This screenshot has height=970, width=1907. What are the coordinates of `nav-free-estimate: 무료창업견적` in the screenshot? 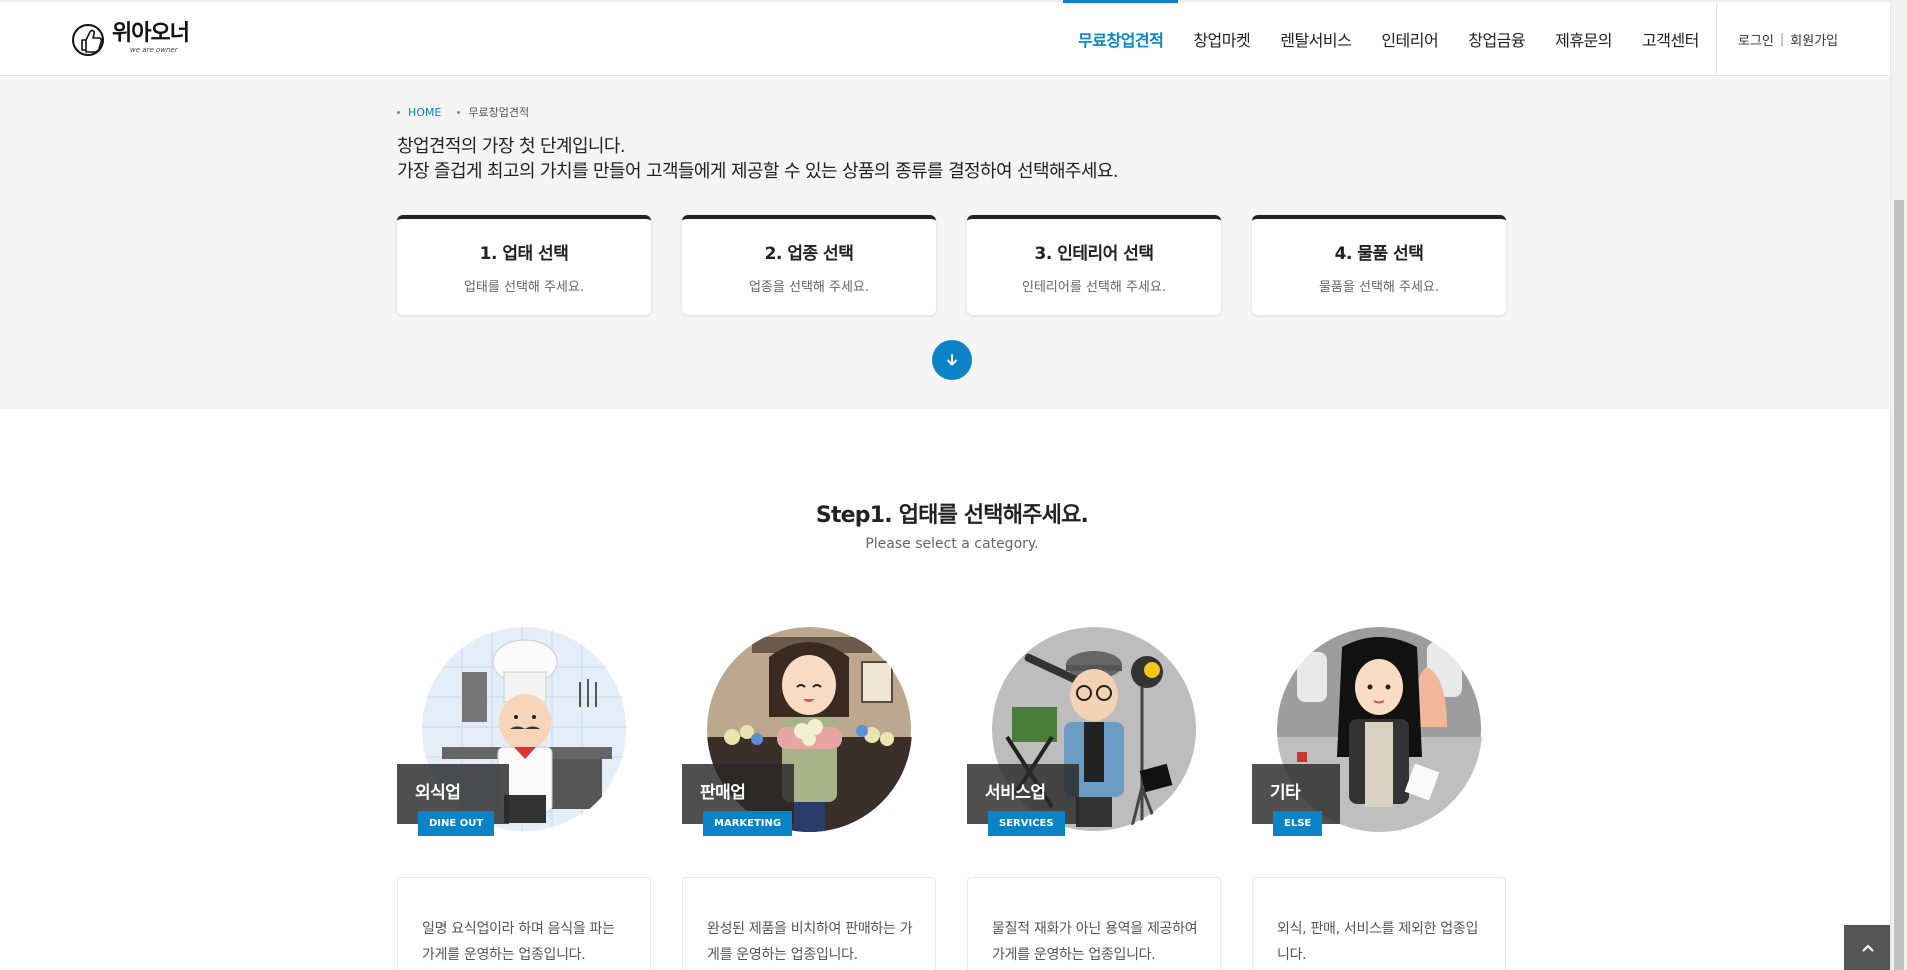 It's located at (1121, 38).